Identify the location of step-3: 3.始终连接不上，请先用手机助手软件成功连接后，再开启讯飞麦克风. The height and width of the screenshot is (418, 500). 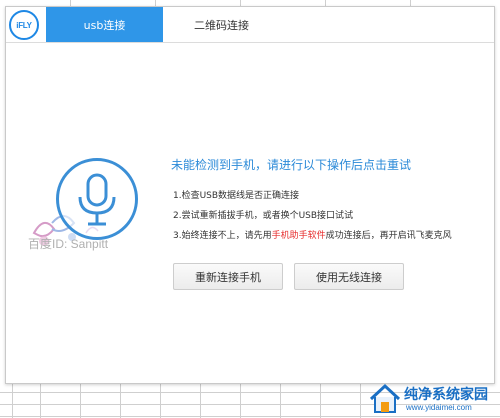
(312, 234).